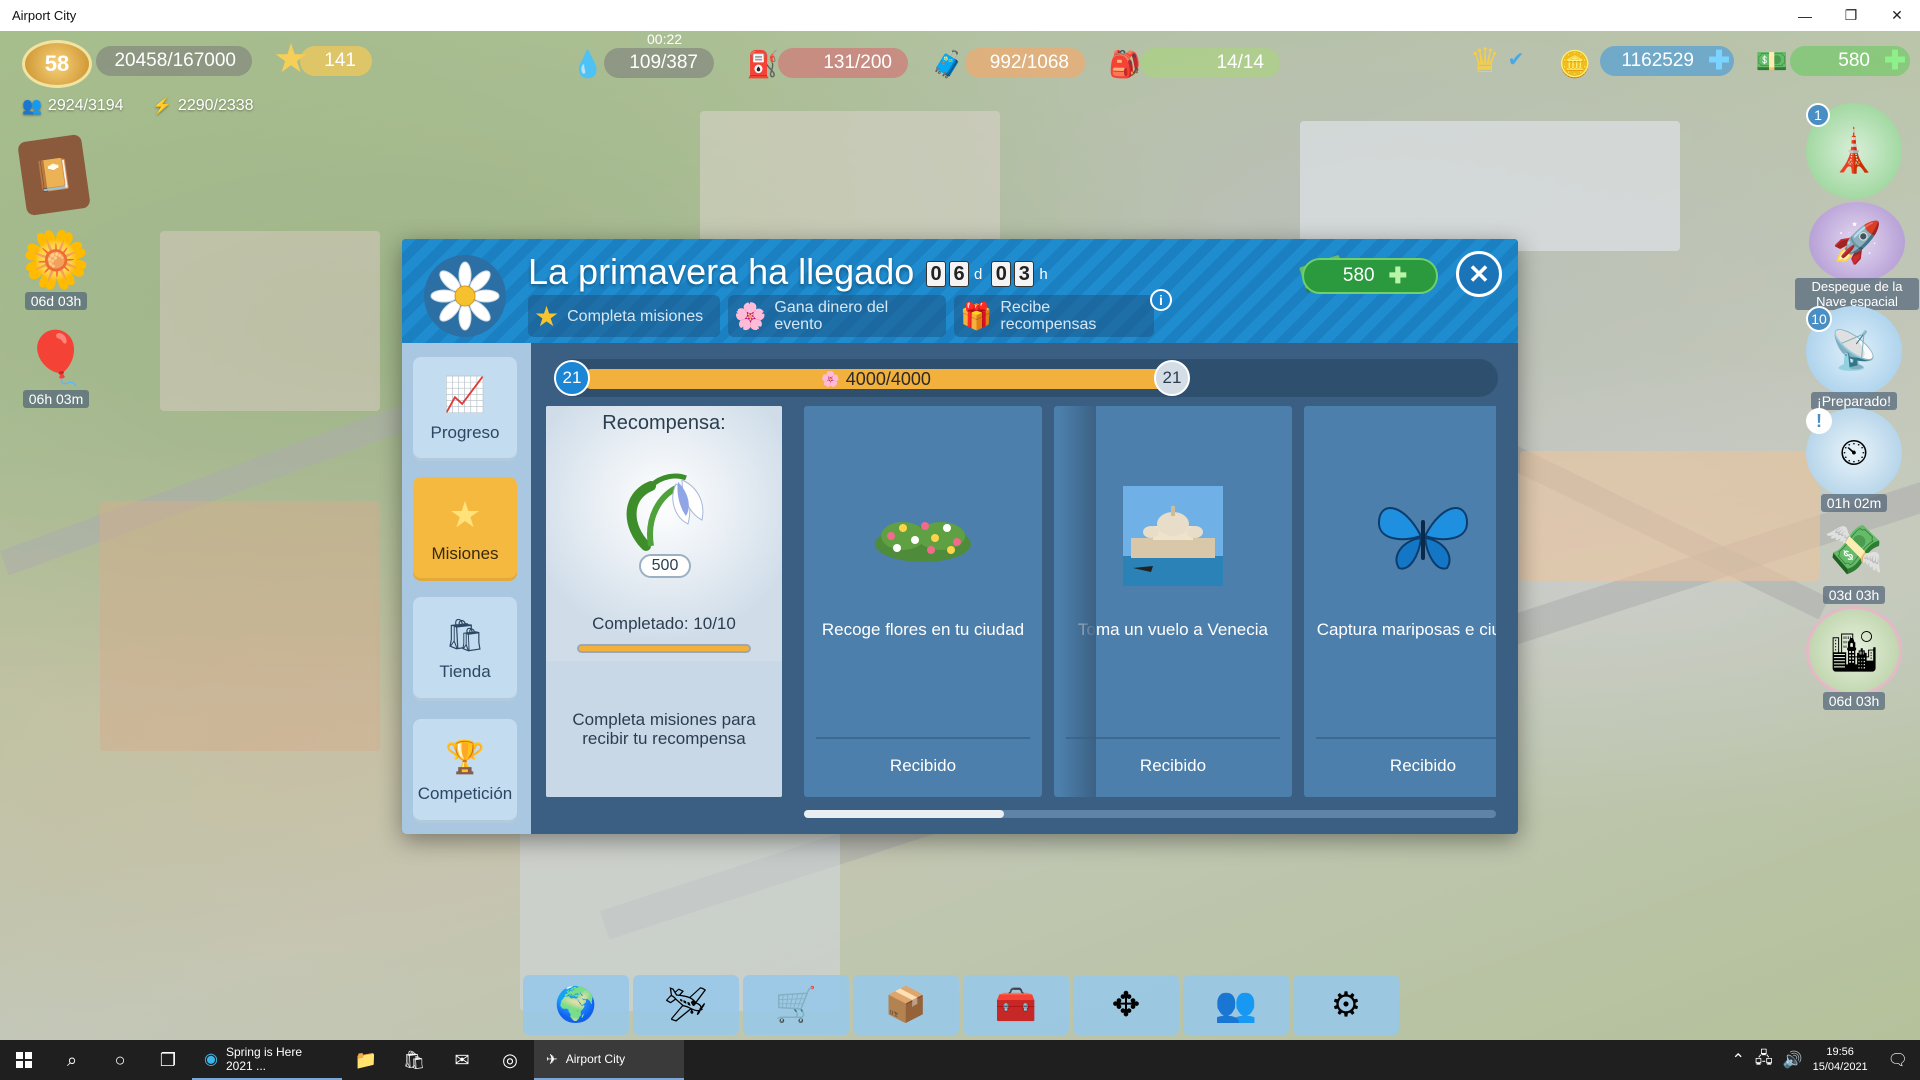  What do you see at coordinates (624, 316) in the screenshot?
I see `step-complete-missions: ★ Completa misiones` at bounding box center [624, 316].